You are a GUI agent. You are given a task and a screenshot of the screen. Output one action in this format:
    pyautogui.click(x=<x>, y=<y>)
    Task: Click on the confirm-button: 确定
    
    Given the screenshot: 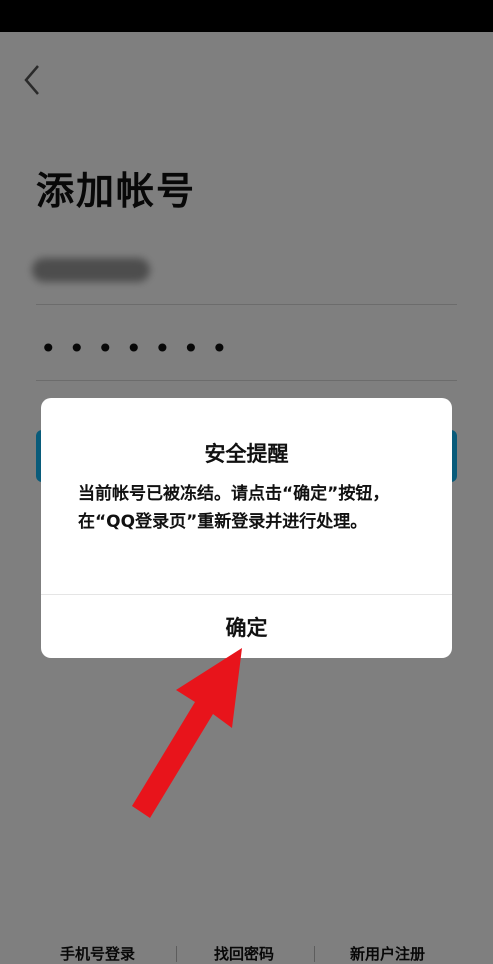 What is the action you would take?
    pyautogui.click(x=246, y=626)
    